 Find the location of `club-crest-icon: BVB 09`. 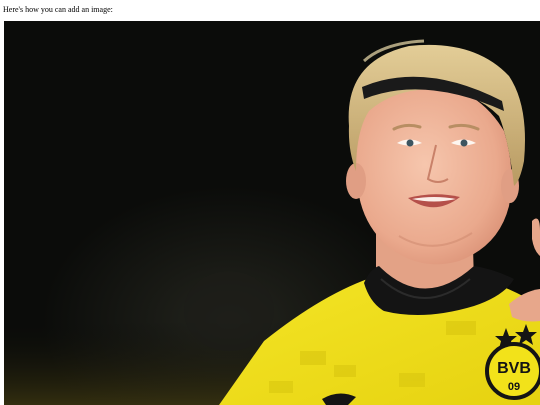

club-crest-icon: BVB 09 is located at coordinates (512, 371).